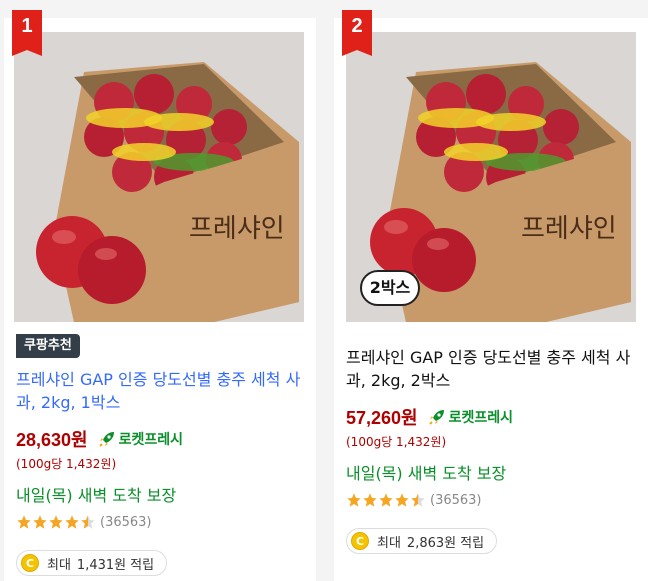 Image resolution: width=648 pixels, height=581 pixels. Describe the element at coordinates (101, 565) in the screenshot. I see `reward-amount: 1,431원` at that location.